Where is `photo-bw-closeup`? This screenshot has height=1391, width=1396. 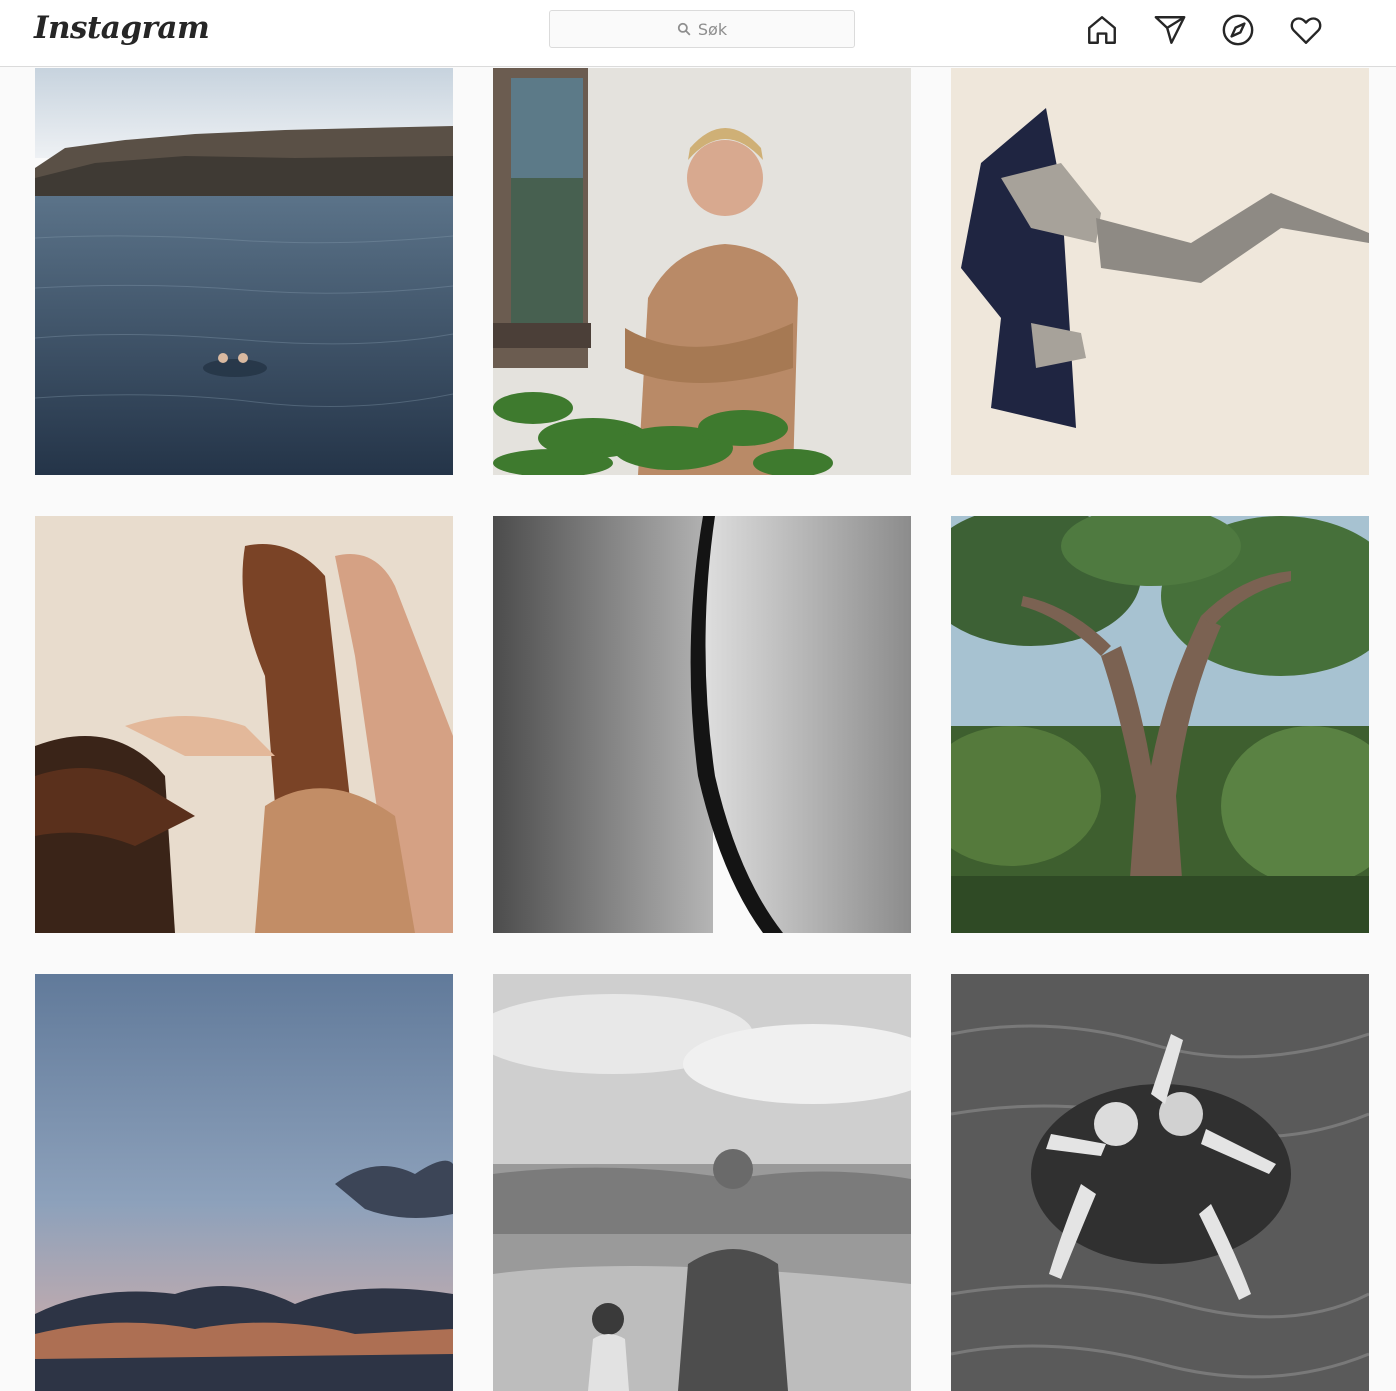 photo-bw-closeup is located at coordinates (702, 724).